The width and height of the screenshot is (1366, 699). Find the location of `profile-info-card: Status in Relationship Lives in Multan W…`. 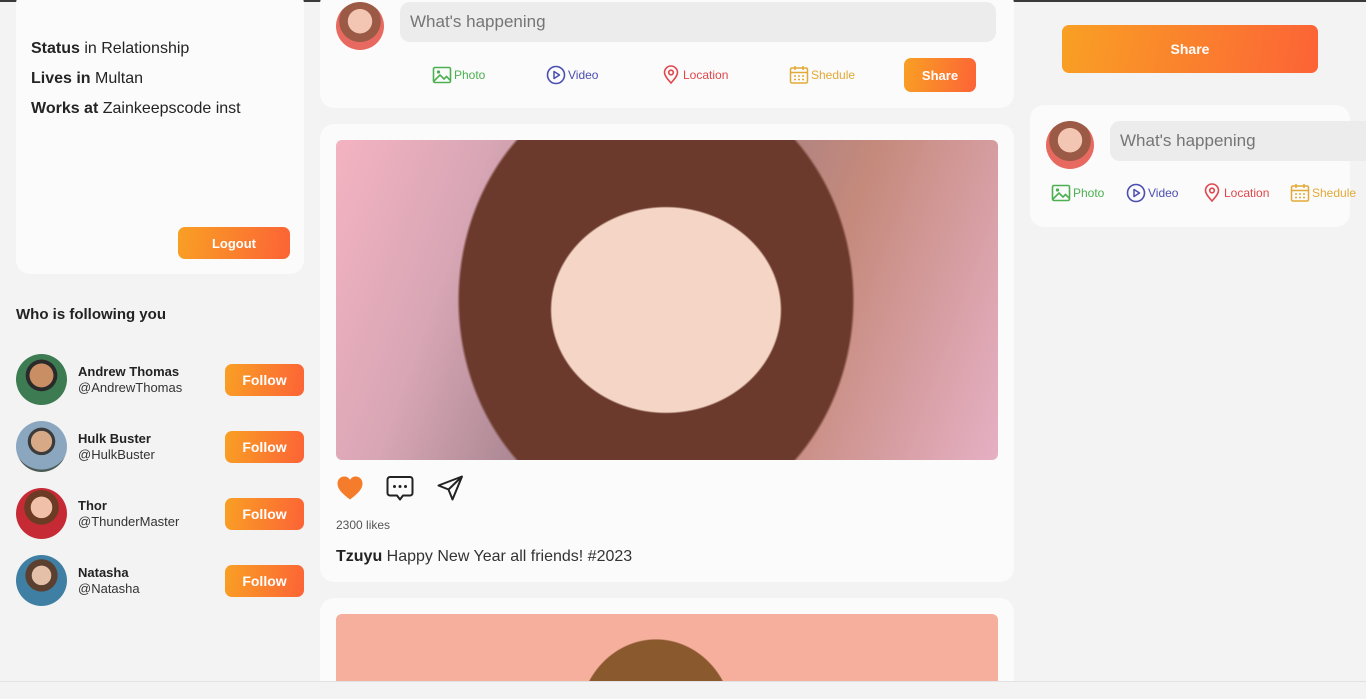

profile-info-card: Status in Relationship Lives in Multan W… is located at coordinates (160, 137).